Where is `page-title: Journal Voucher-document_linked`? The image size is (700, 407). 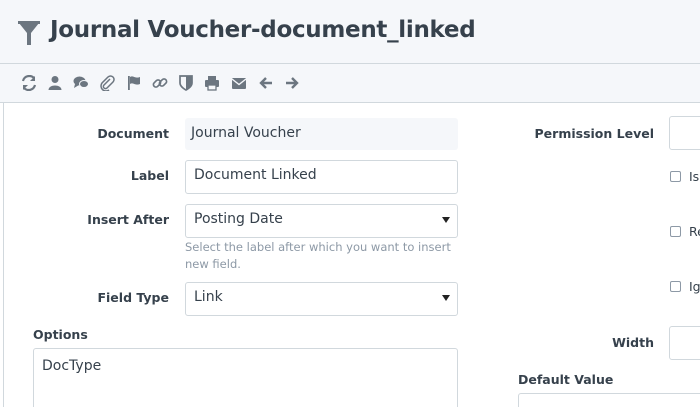 page-title: Journal Voucher-document_linked is located at coordinates (263, 30).